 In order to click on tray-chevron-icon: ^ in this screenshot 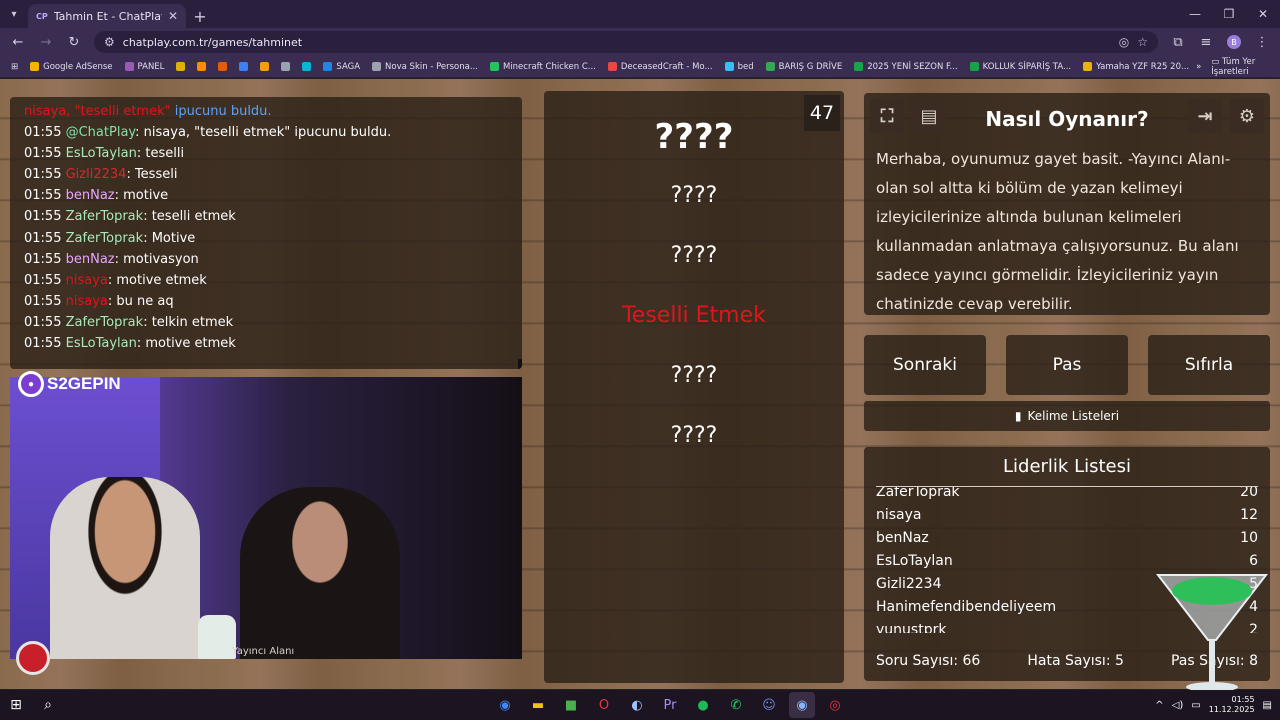, I will do `click(1159, 705)`.